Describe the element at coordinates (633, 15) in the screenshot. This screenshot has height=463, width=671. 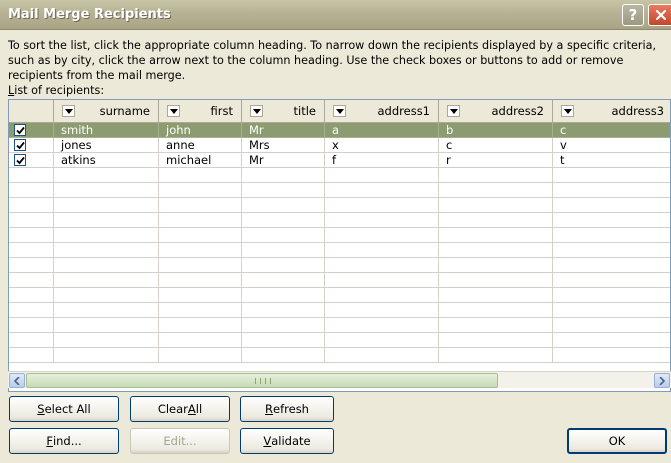
I see `help-button: ?` at that location.